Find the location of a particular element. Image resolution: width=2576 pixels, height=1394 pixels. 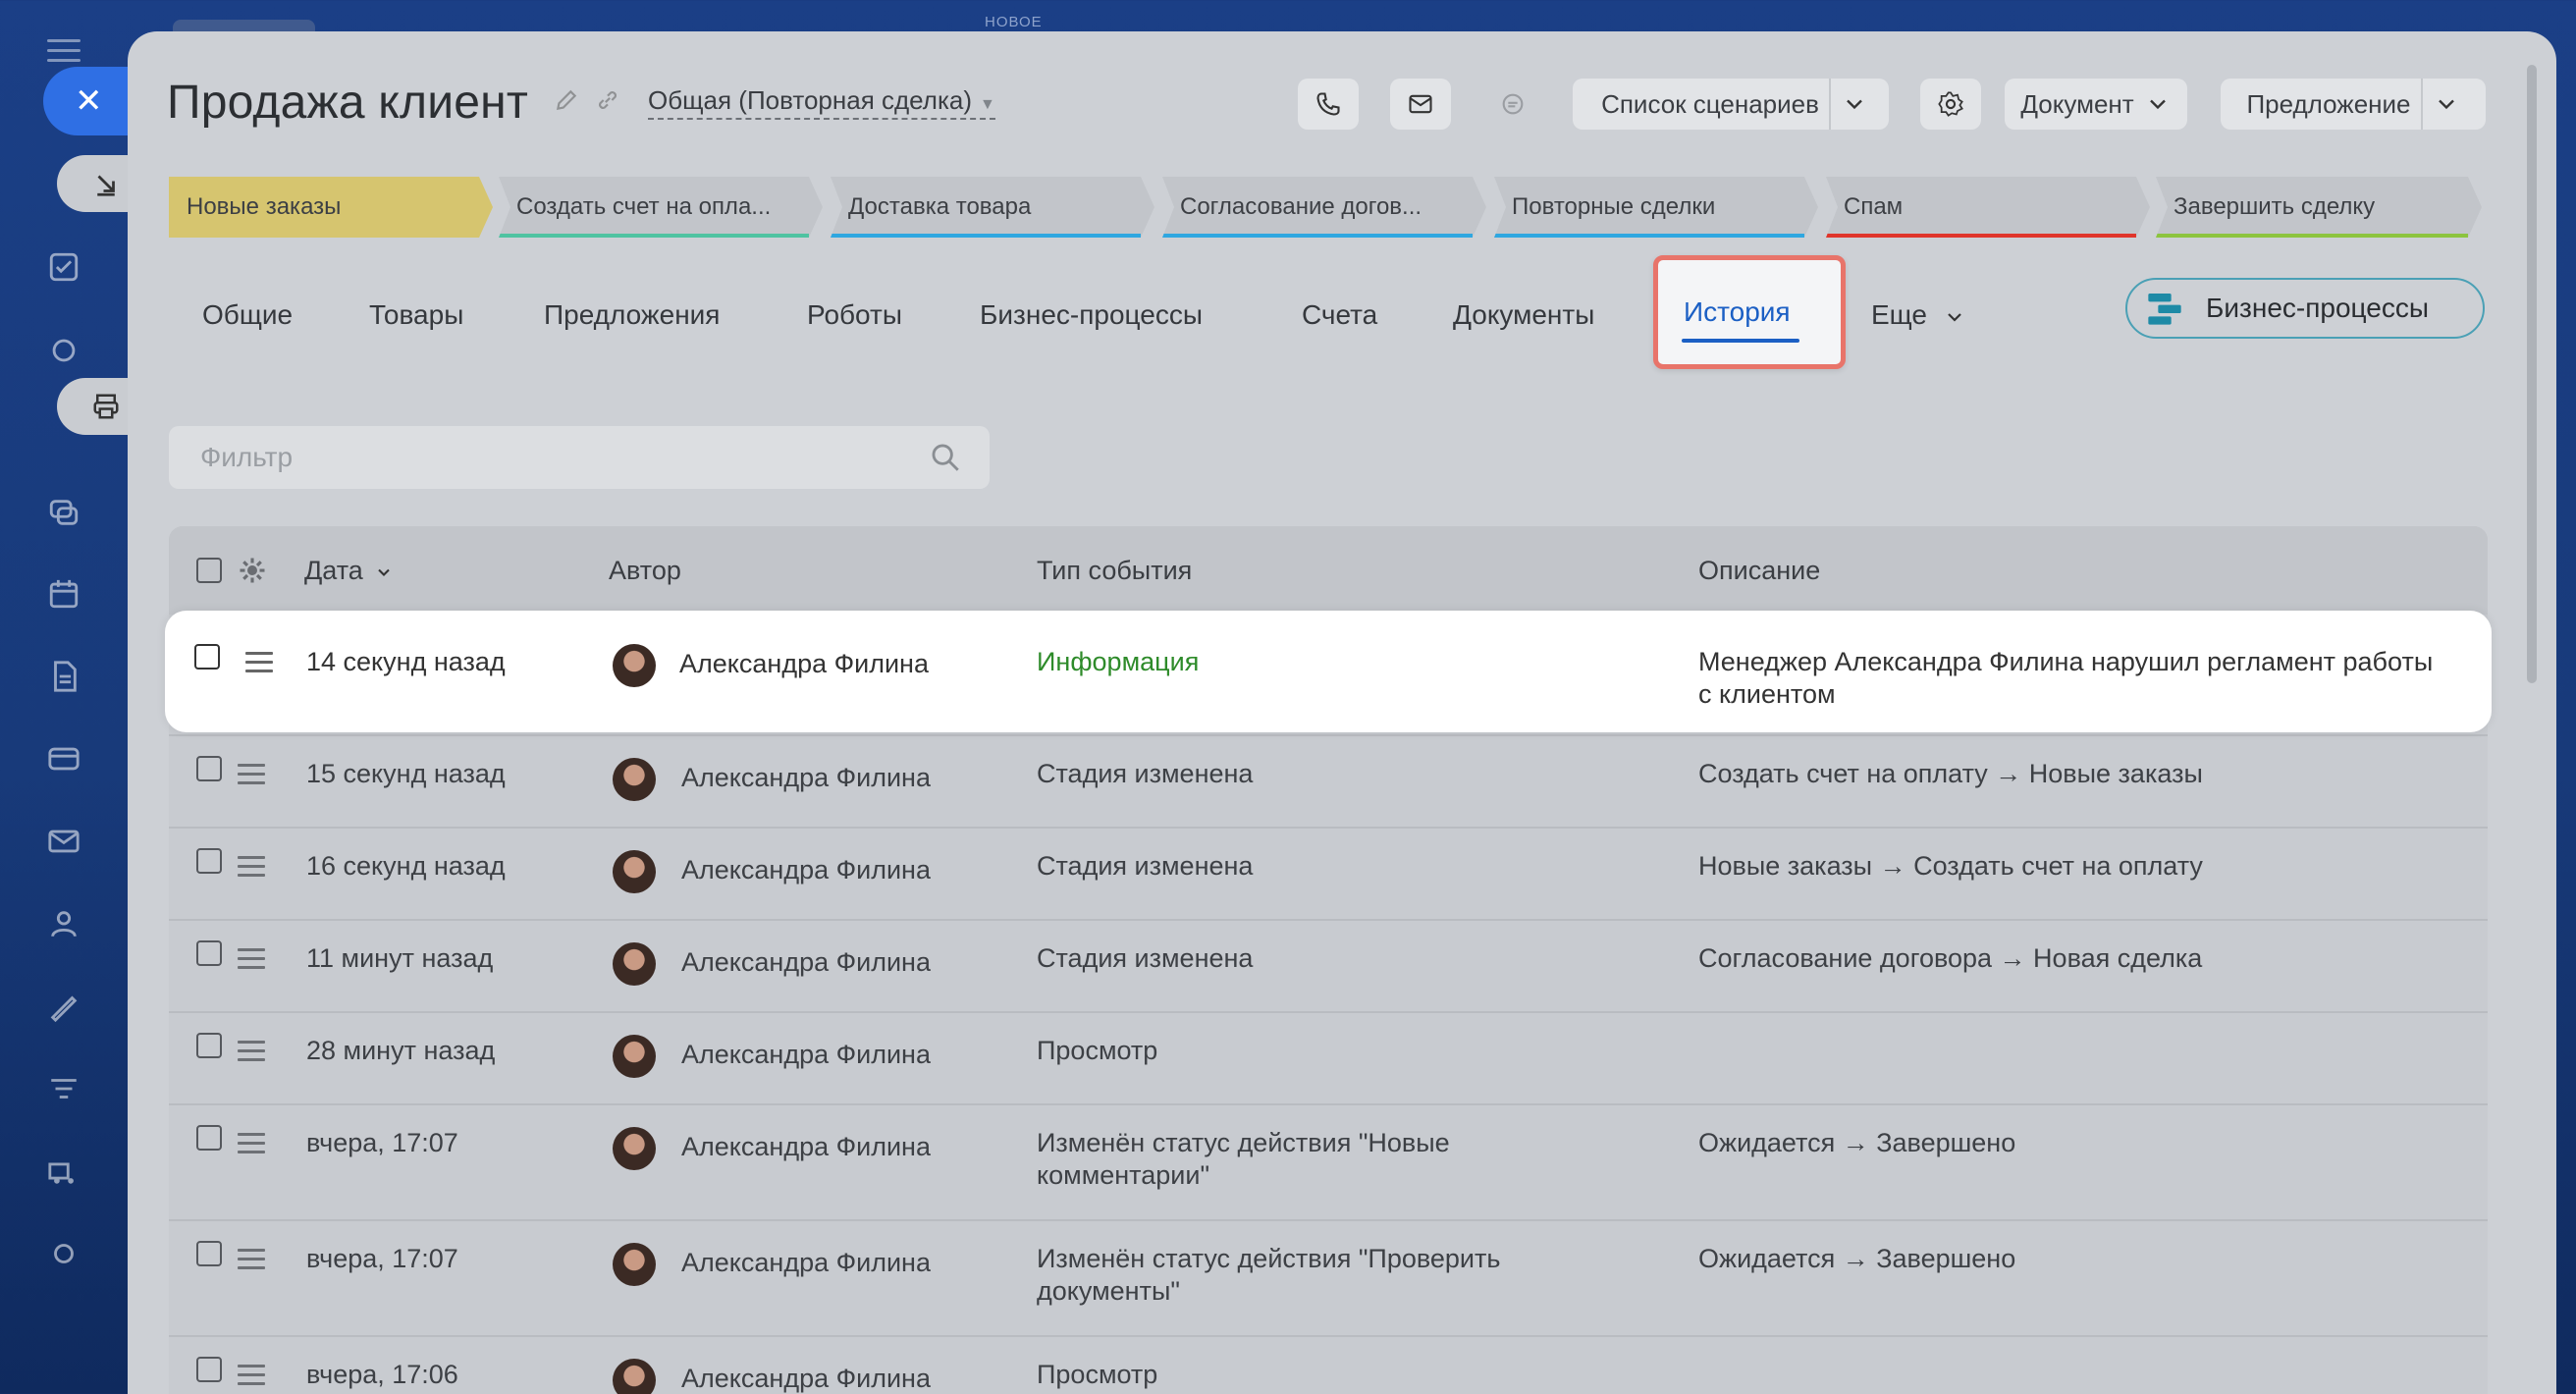

tab-products: Товары is located at coordinates (416, 315).